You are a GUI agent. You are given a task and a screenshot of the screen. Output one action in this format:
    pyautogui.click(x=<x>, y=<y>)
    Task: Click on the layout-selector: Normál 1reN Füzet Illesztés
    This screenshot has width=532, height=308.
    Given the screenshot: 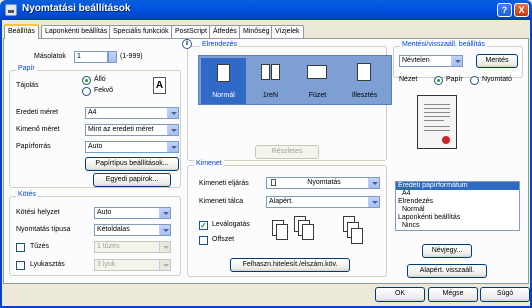 What is the action you would take?
    pyautogui.click(x=295, y=80)
    